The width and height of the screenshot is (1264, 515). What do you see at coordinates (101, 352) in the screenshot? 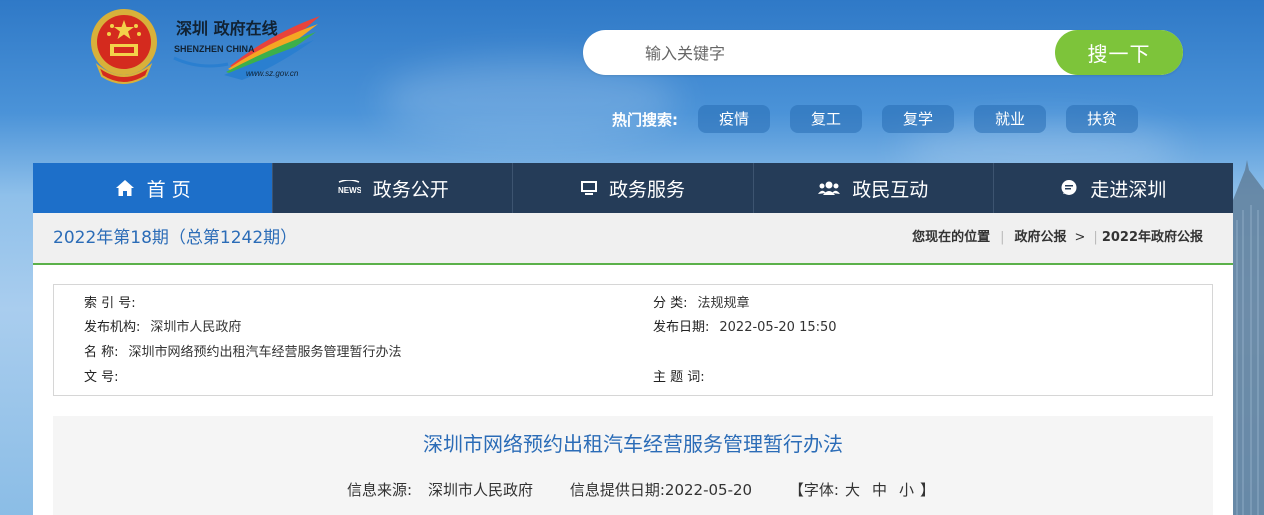
I see `meta-name-label: 名 称:` at bounding box center [101, 352].